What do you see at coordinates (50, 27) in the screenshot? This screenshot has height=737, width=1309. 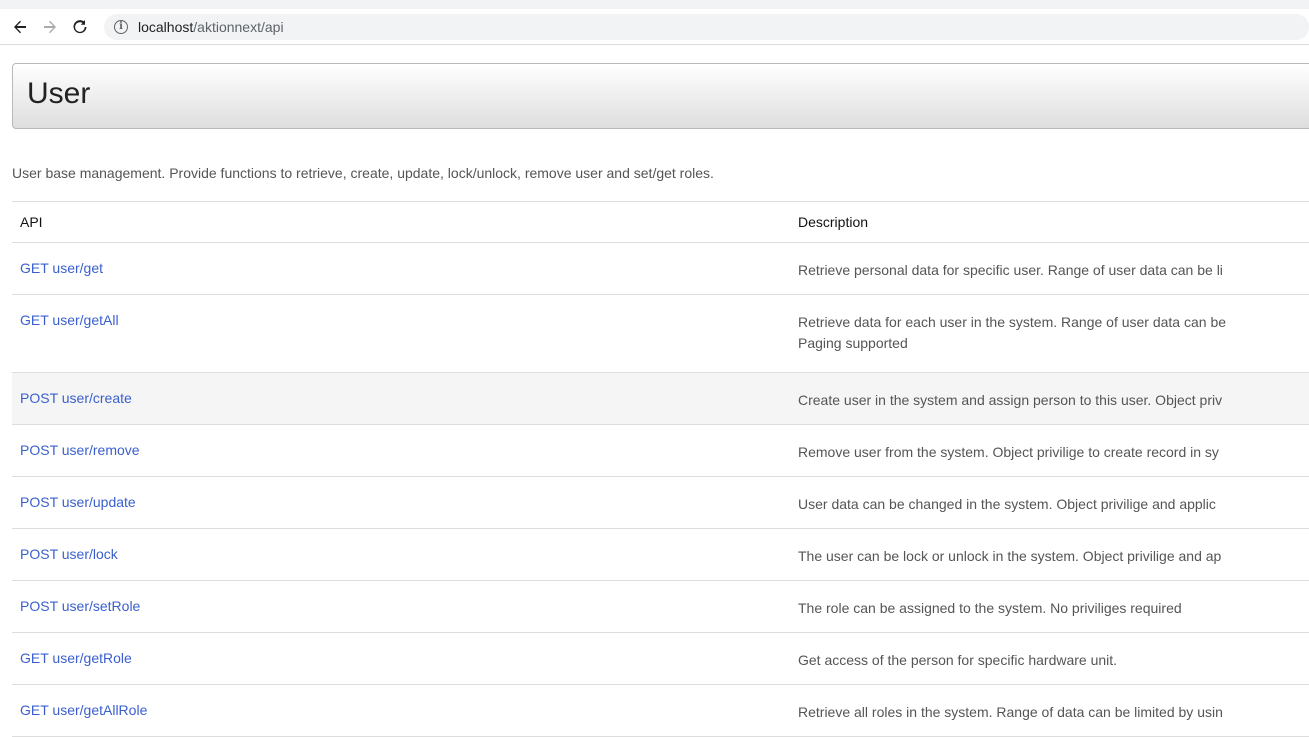 I see `arrow-right-icon` at bounding box center [50, 27].